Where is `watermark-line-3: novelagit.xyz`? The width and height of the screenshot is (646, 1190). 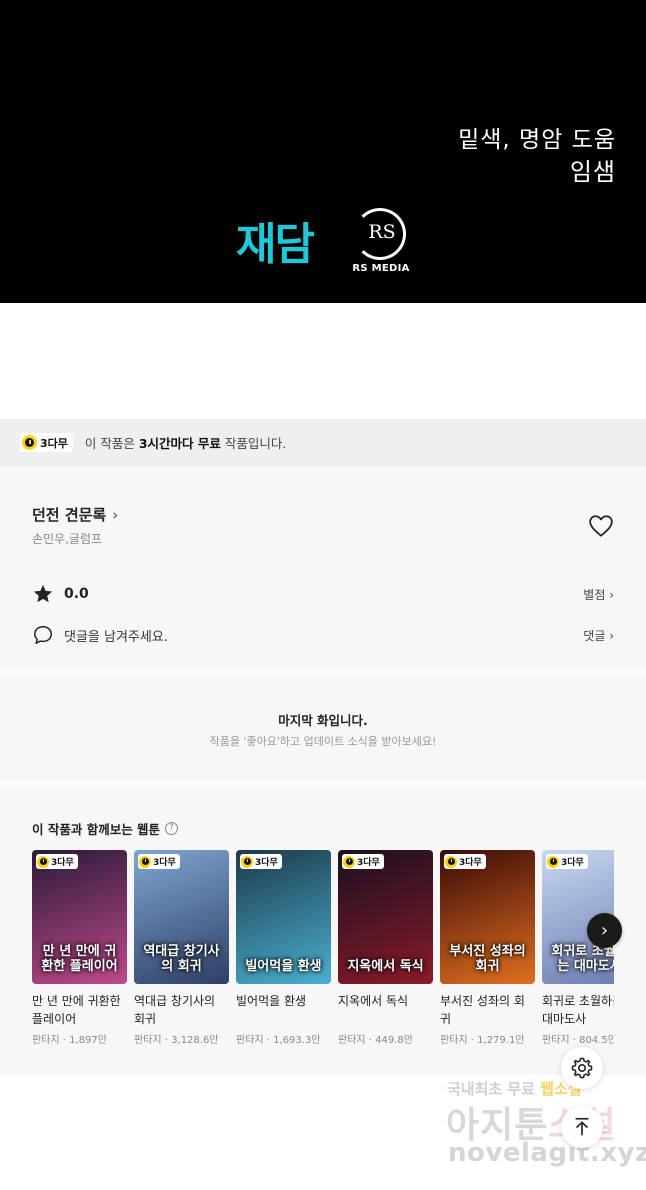 watermark-line-3: novelagit.xyz is located at coordinates (547, 1153).